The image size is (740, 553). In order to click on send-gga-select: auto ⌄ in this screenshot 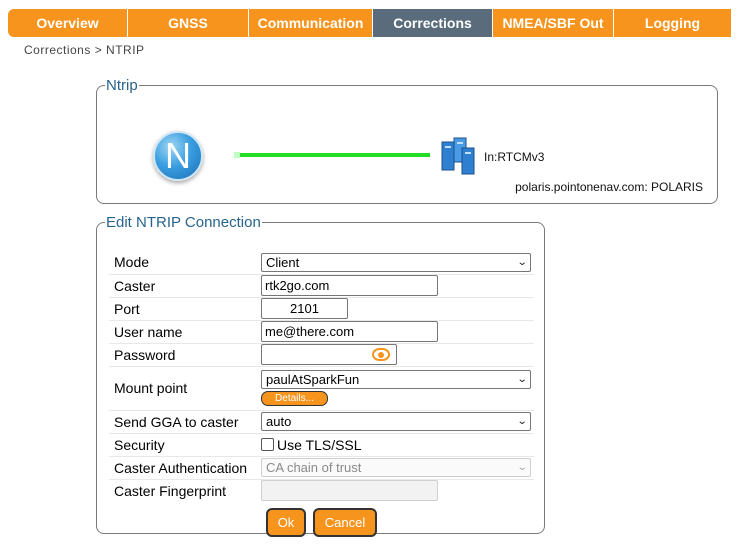, I will do `click(396, 421)`.